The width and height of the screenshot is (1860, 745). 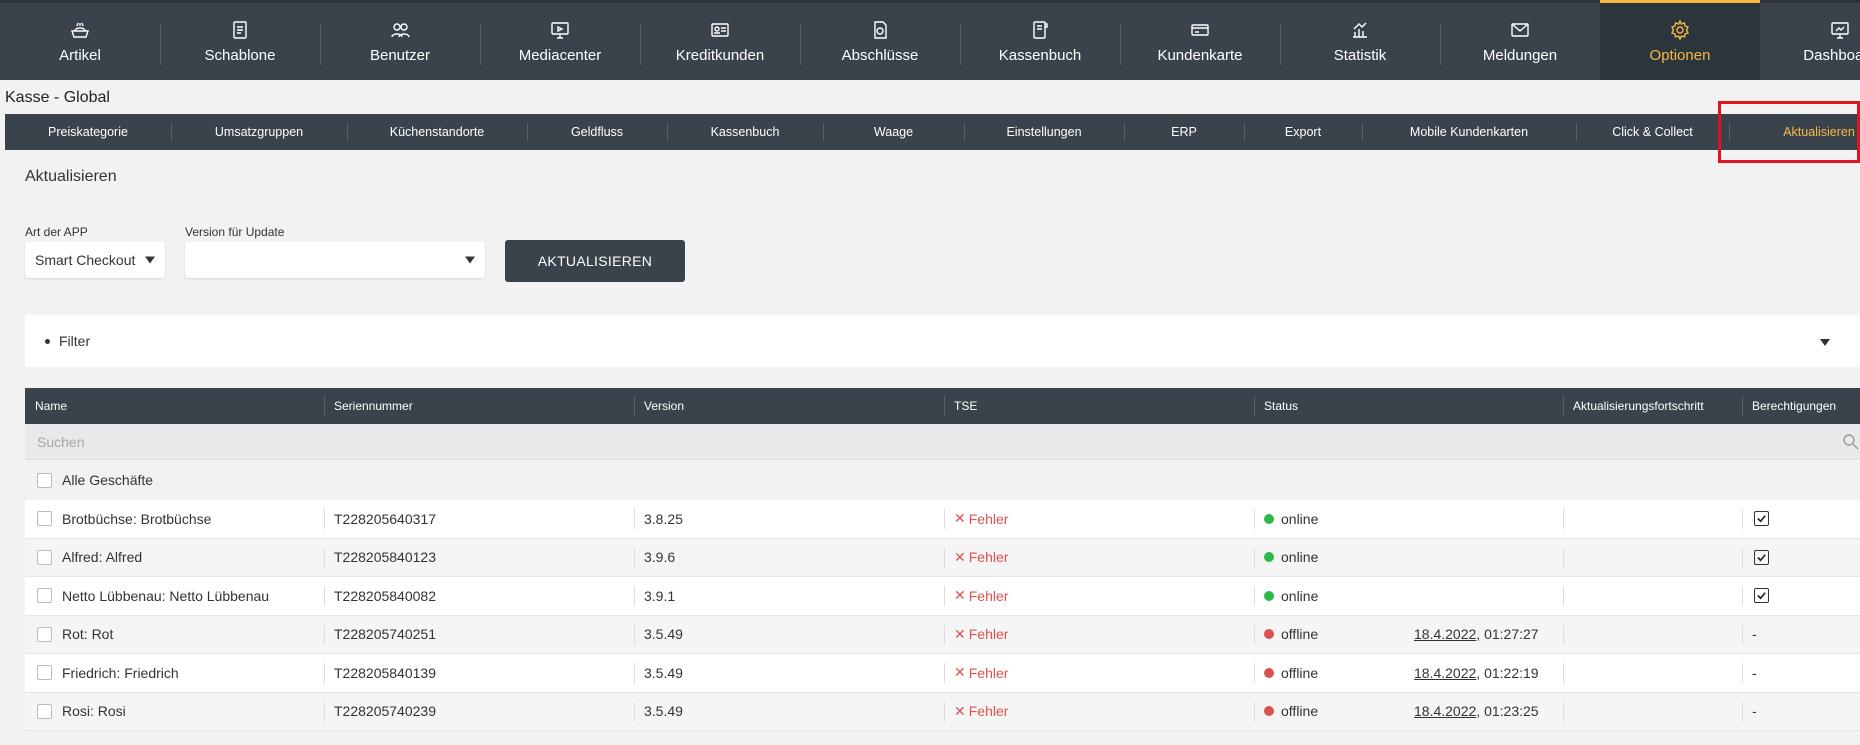 What do you see at coordinates (663, 518) in the screenshot?
I see `version-number: 3.8.25` at bounding box center [663, 518].